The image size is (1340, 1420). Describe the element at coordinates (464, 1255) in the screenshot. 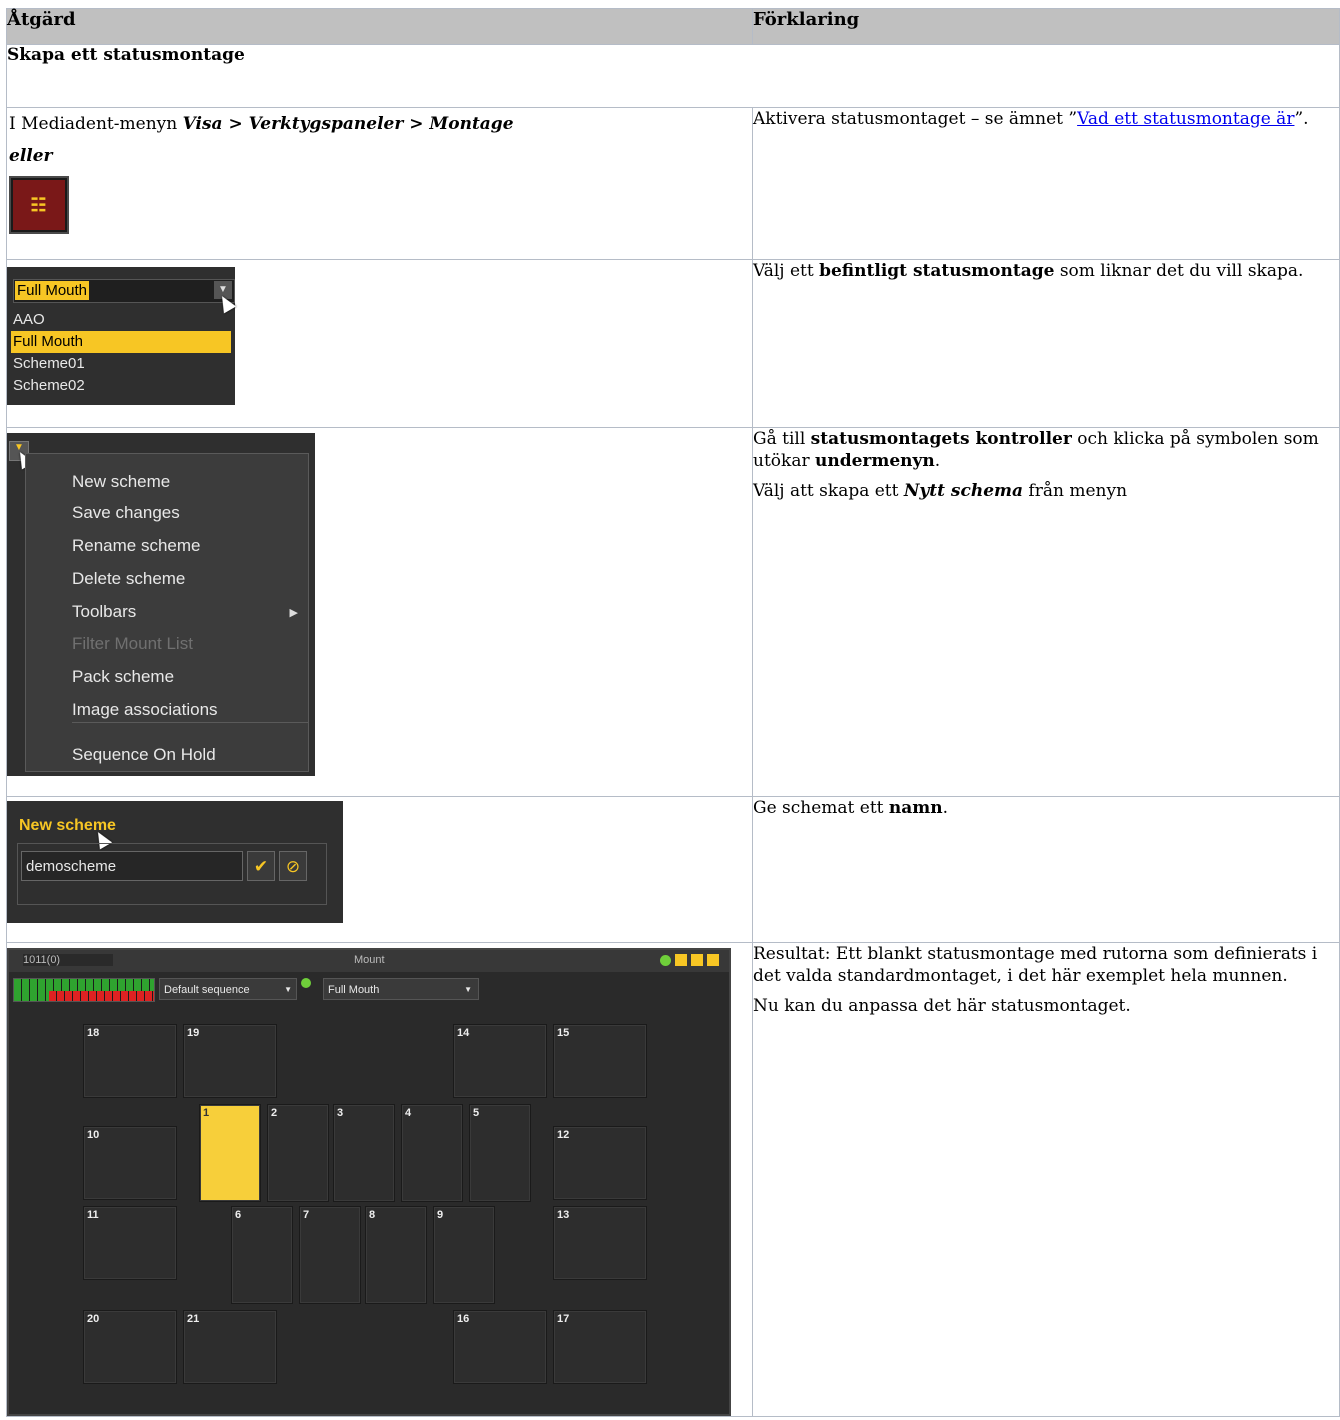

I see `mount-slot: 9` at that location.